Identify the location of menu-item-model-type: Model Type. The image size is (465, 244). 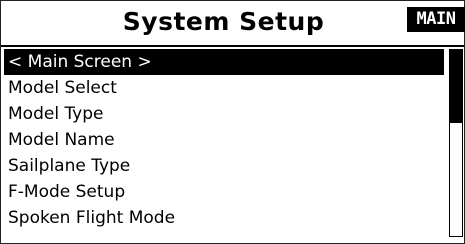
(224, 114).